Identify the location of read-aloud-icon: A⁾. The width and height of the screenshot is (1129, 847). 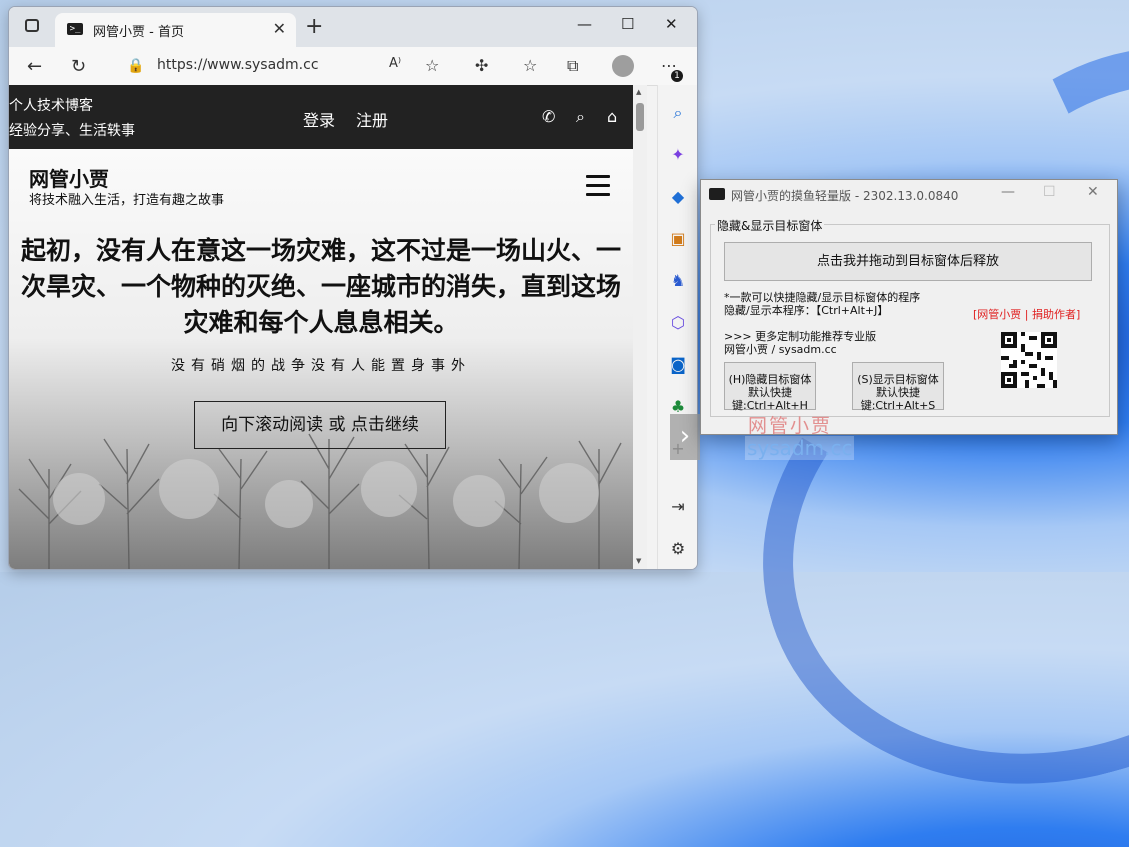
(395, 63).